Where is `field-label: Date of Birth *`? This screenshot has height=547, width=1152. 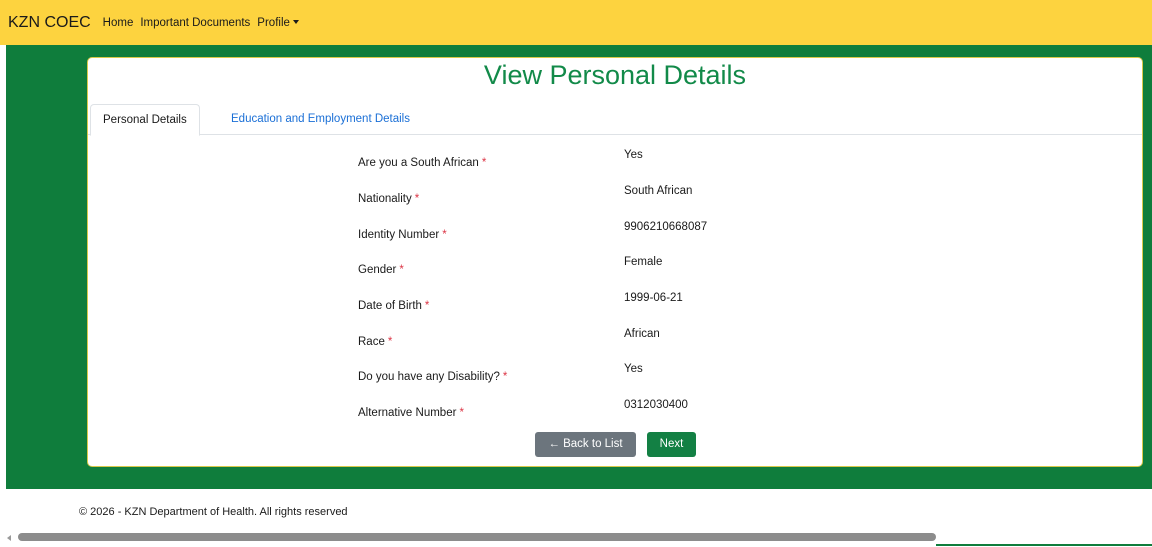 field-label: Date of Birth * is located at coordinates (394, 306).